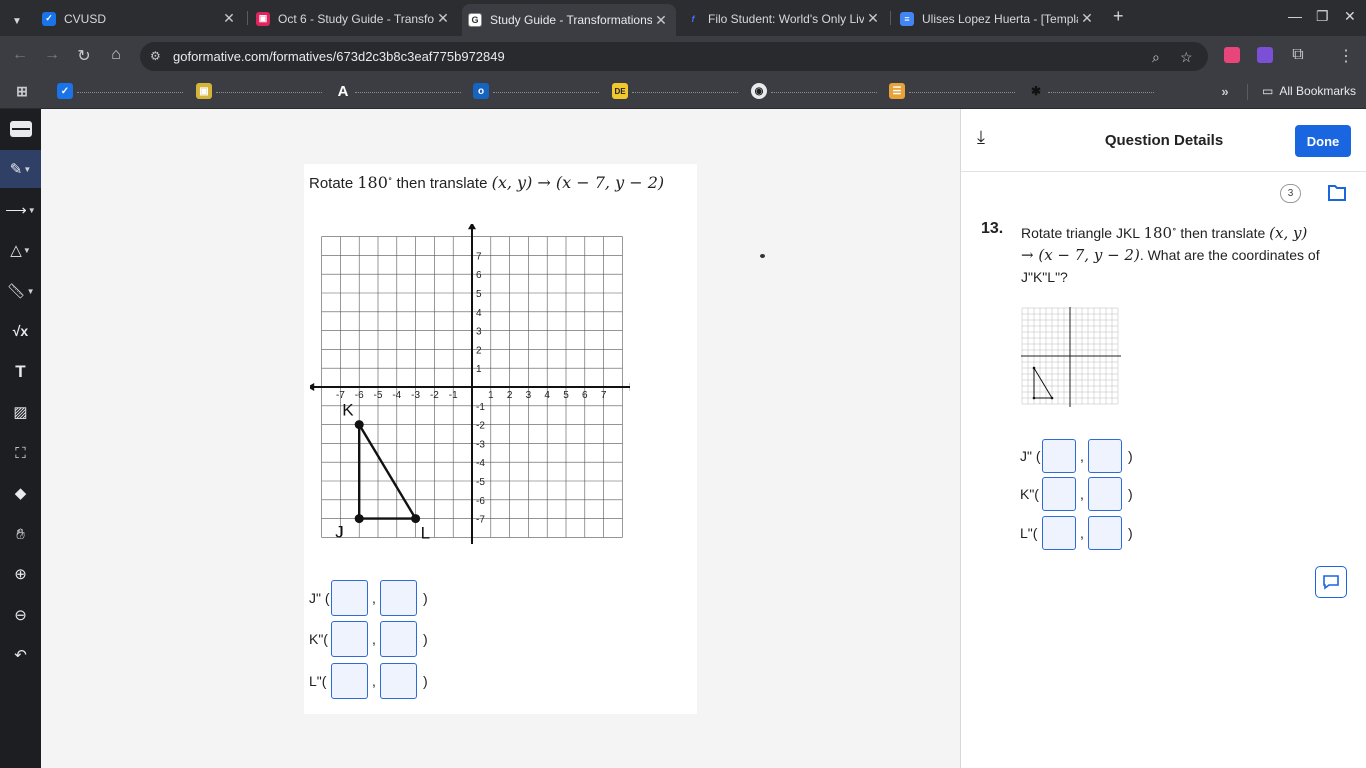  What do you see at coordinates (398, 598) in the screenshot?
I see `answer-j-y-input` at bounding box center [398, 598].